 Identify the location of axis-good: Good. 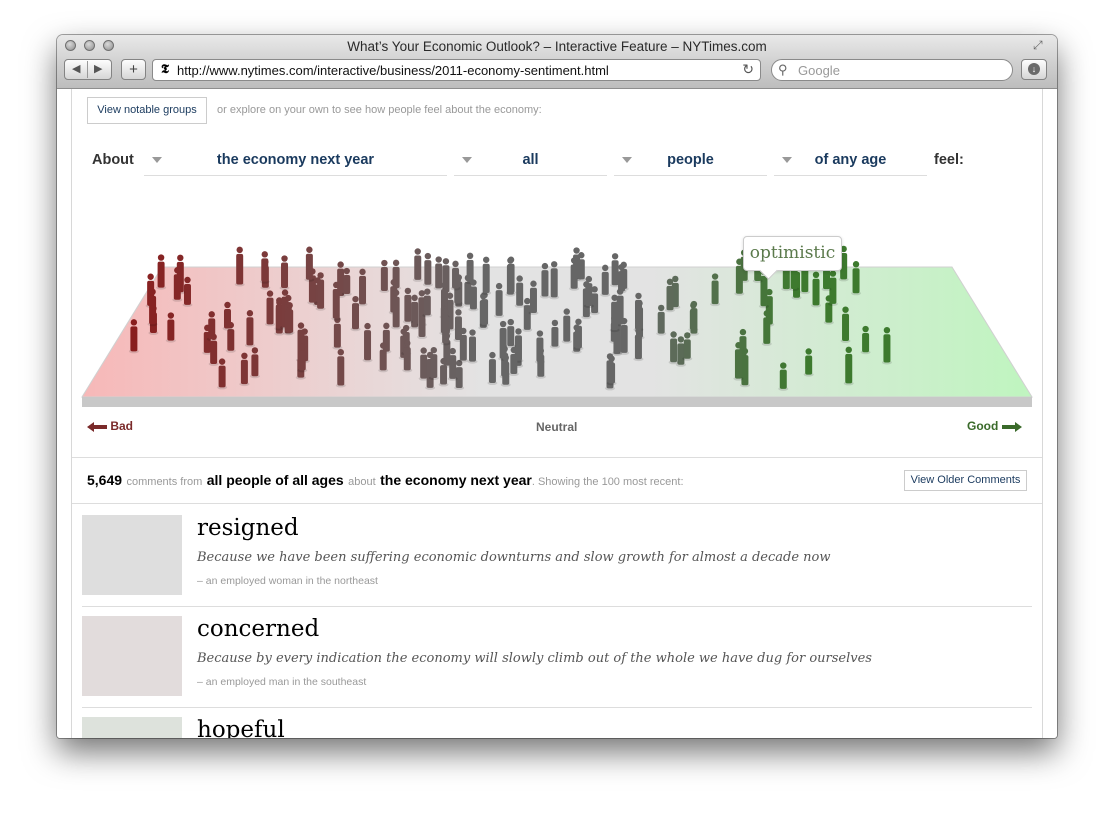
(994, 426).